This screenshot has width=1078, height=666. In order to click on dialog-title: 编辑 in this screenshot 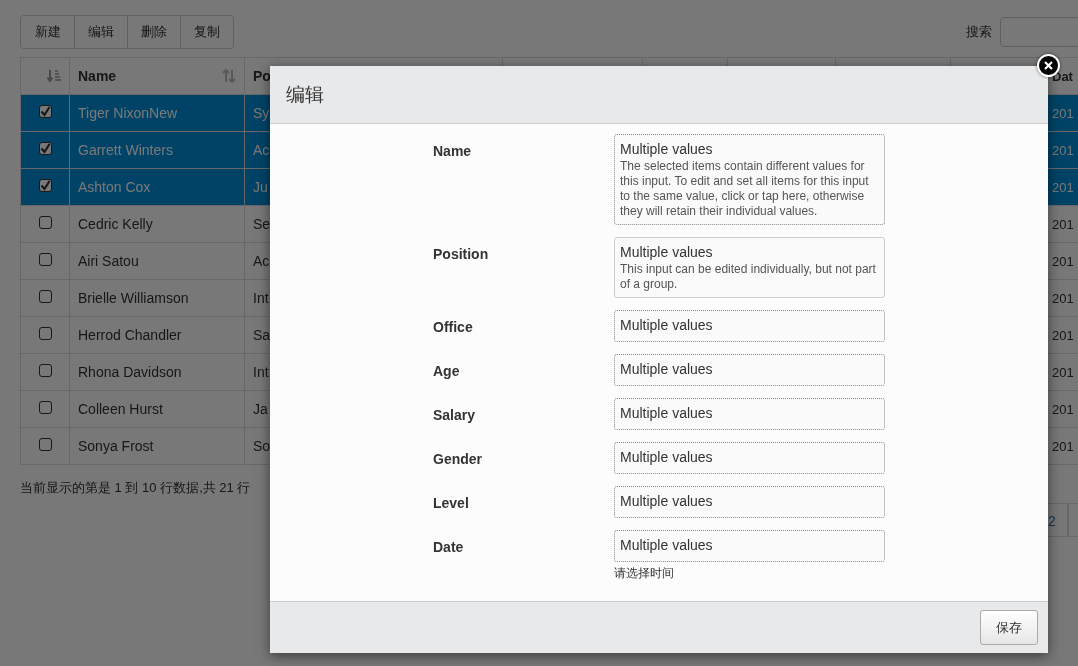, I will do `click(305, 94)`.